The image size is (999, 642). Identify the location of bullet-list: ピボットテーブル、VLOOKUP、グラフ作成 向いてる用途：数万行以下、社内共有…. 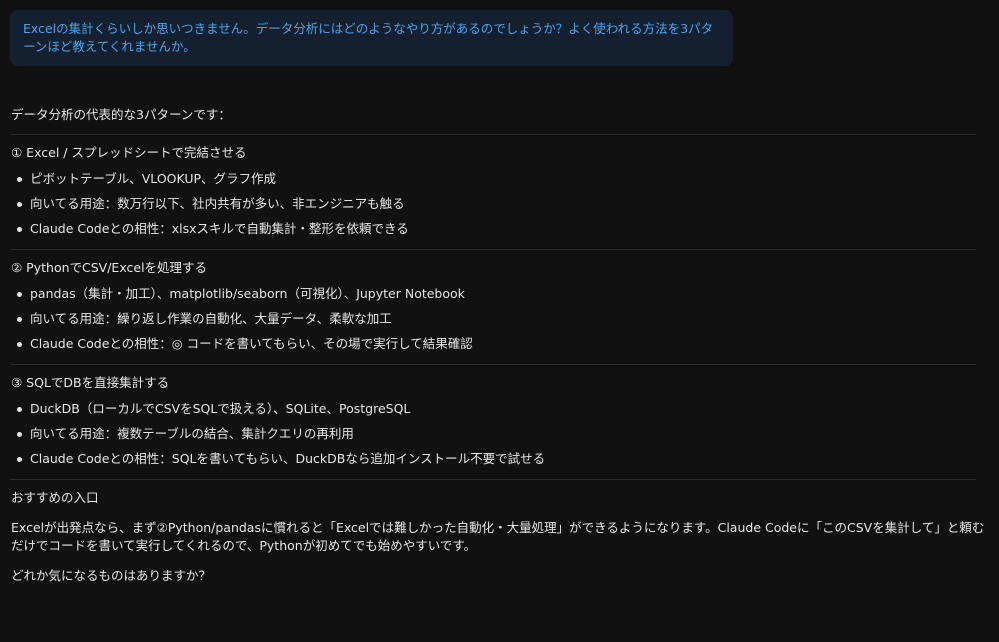
(500, 204).